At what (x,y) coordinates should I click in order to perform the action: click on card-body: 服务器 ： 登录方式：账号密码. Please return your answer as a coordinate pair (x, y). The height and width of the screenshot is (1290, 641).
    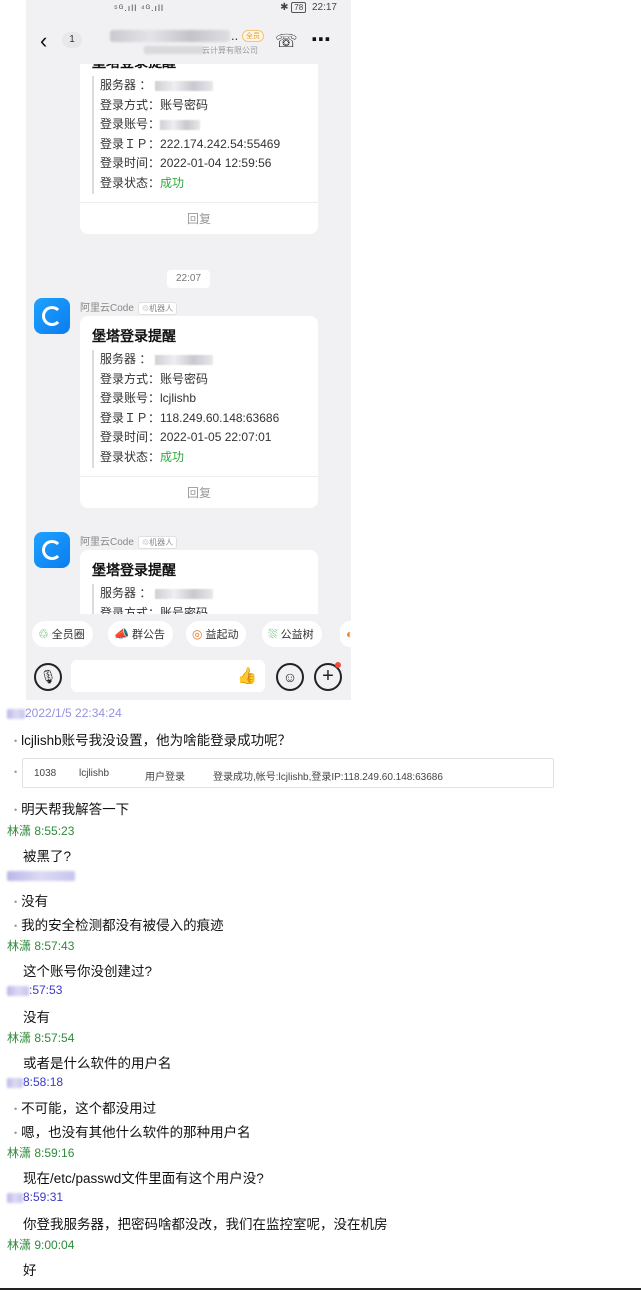
    Looking at the image, I should click on (205, 599).